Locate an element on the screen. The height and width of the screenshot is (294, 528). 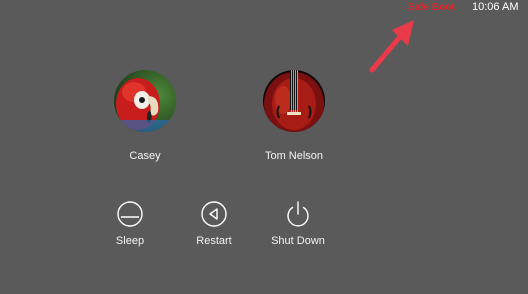
user-name: Tom Nelson is located at coordinates (294, 156).